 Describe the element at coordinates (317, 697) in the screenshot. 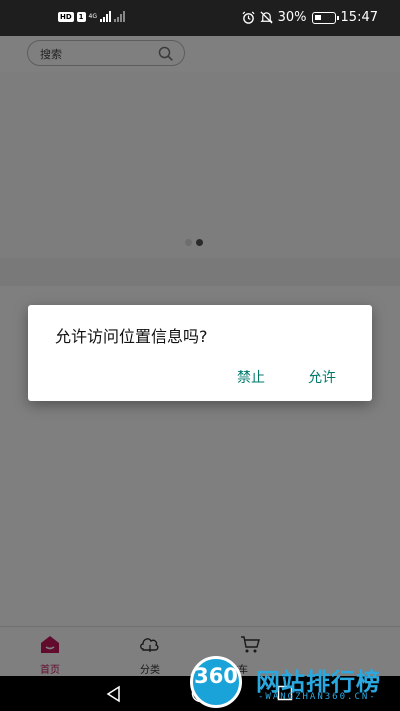

I see `watermark-subtitle: -WANGZHAN360.CN-` at that location.